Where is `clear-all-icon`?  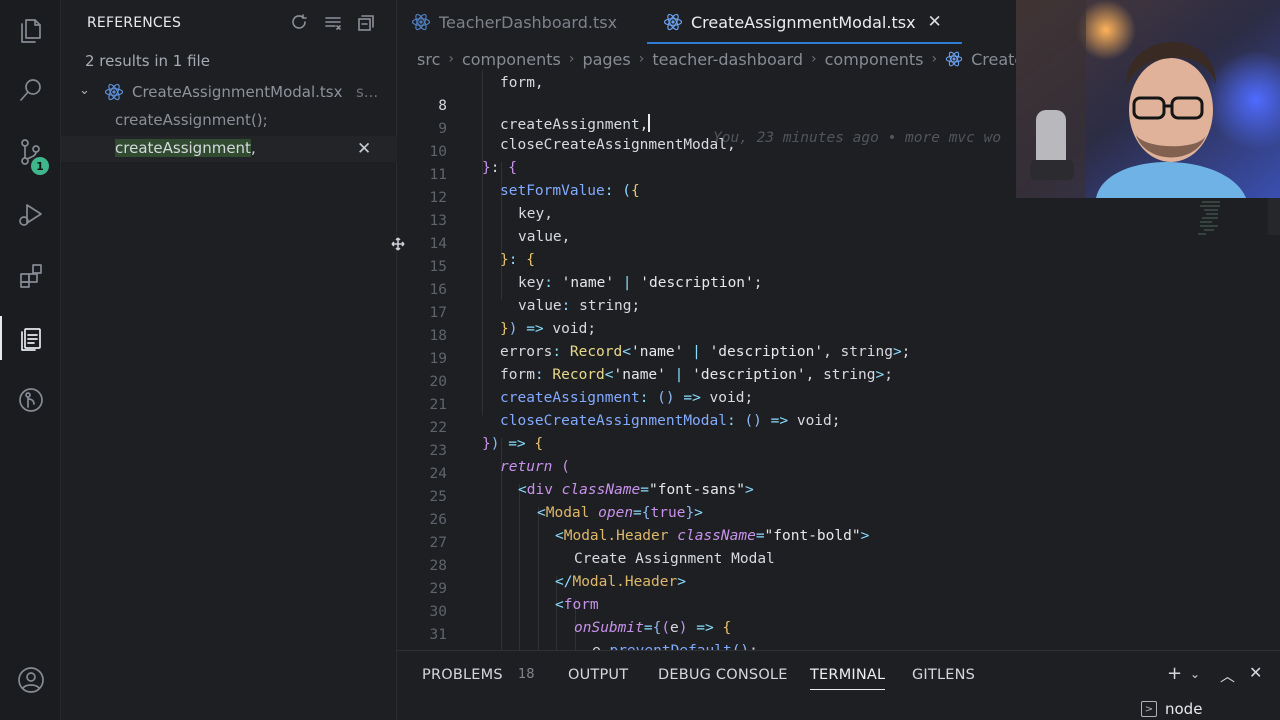 clear-all-icon is located at coordinates (333, 23).